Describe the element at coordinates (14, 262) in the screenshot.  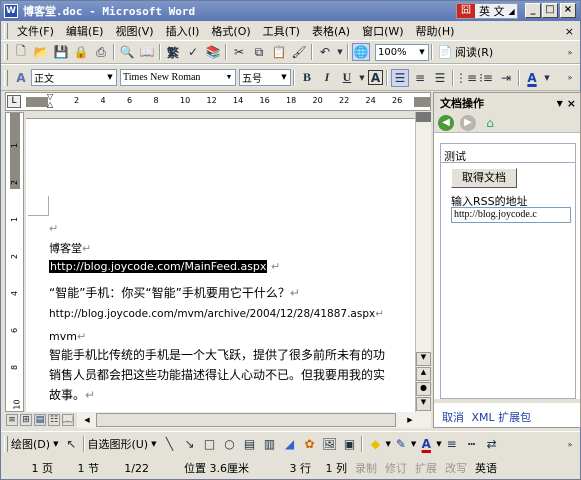
I see `vertical-ruler: 1 2 1 2 4 6 8 10` at that location.